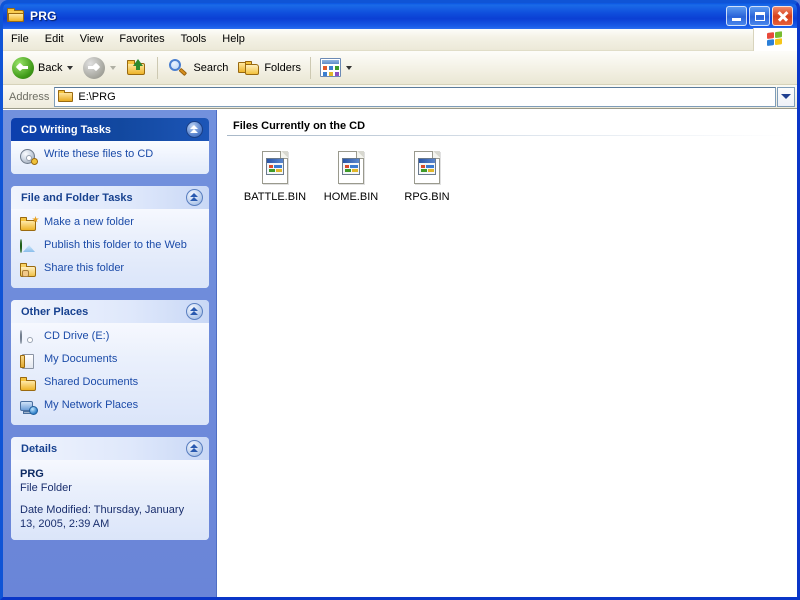  Describe the element at coordinates (736, 16) in the screenshot. I see `minimize-button` at that location.